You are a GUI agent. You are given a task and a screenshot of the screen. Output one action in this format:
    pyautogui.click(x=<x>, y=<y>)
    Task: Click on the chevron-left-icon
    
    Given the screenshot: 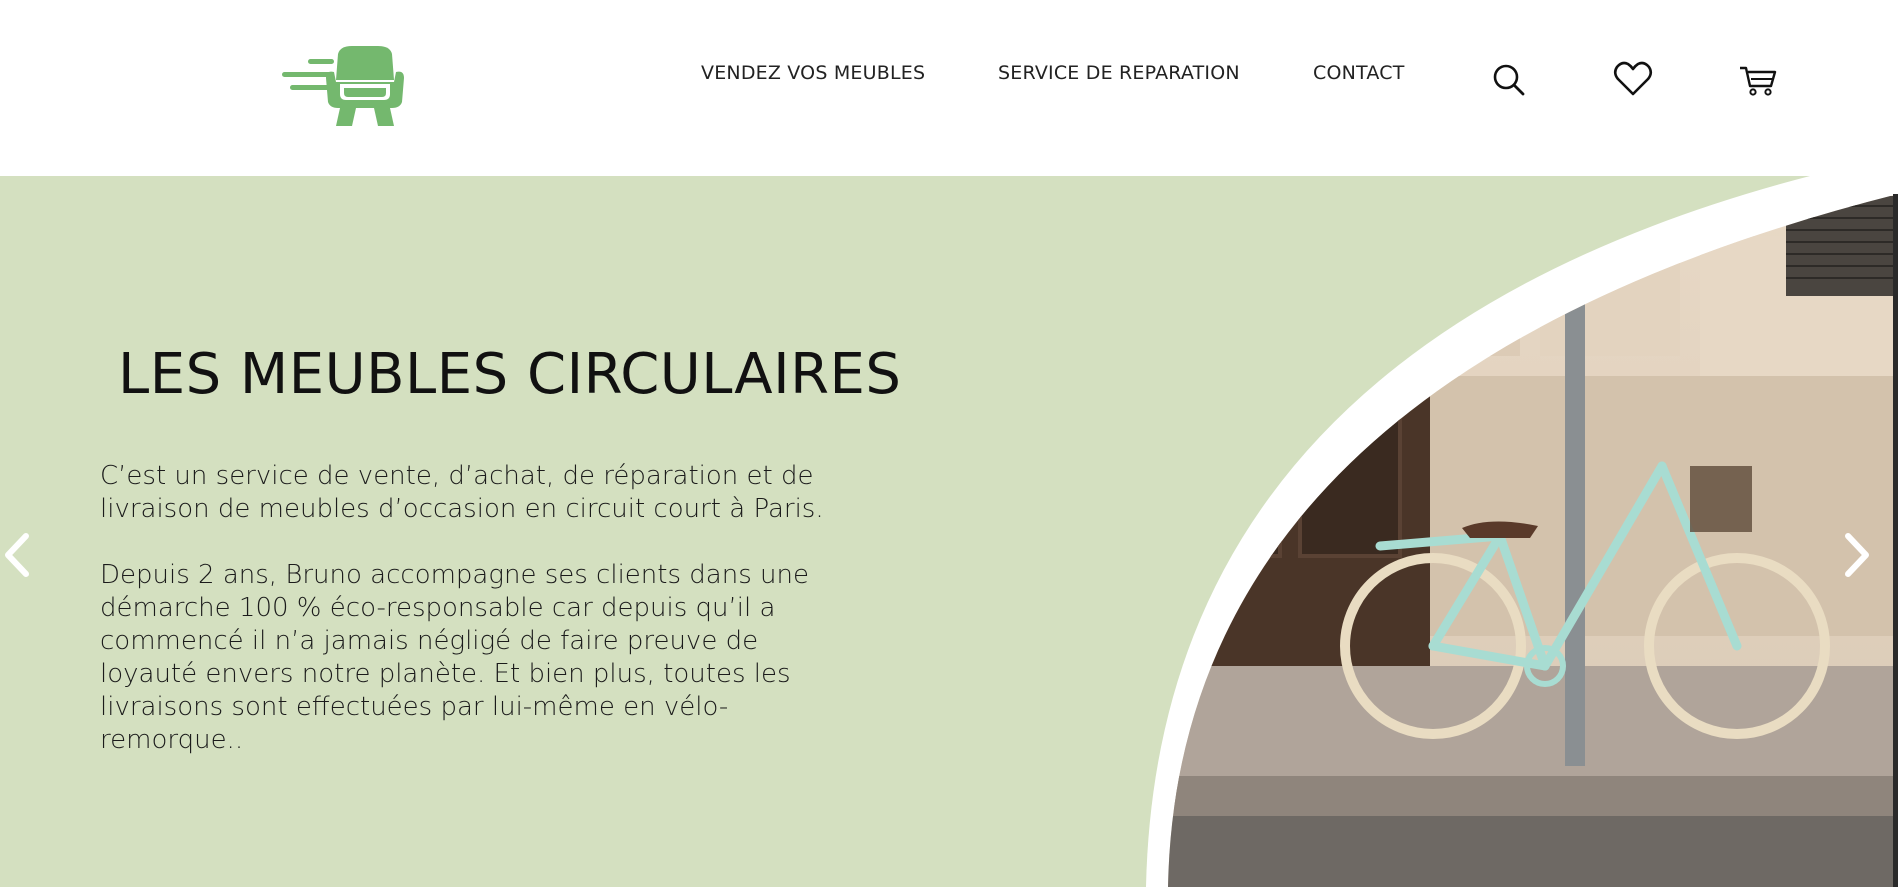 What is the action you would take?
    pyautogui.click(x=17, y=555)
    